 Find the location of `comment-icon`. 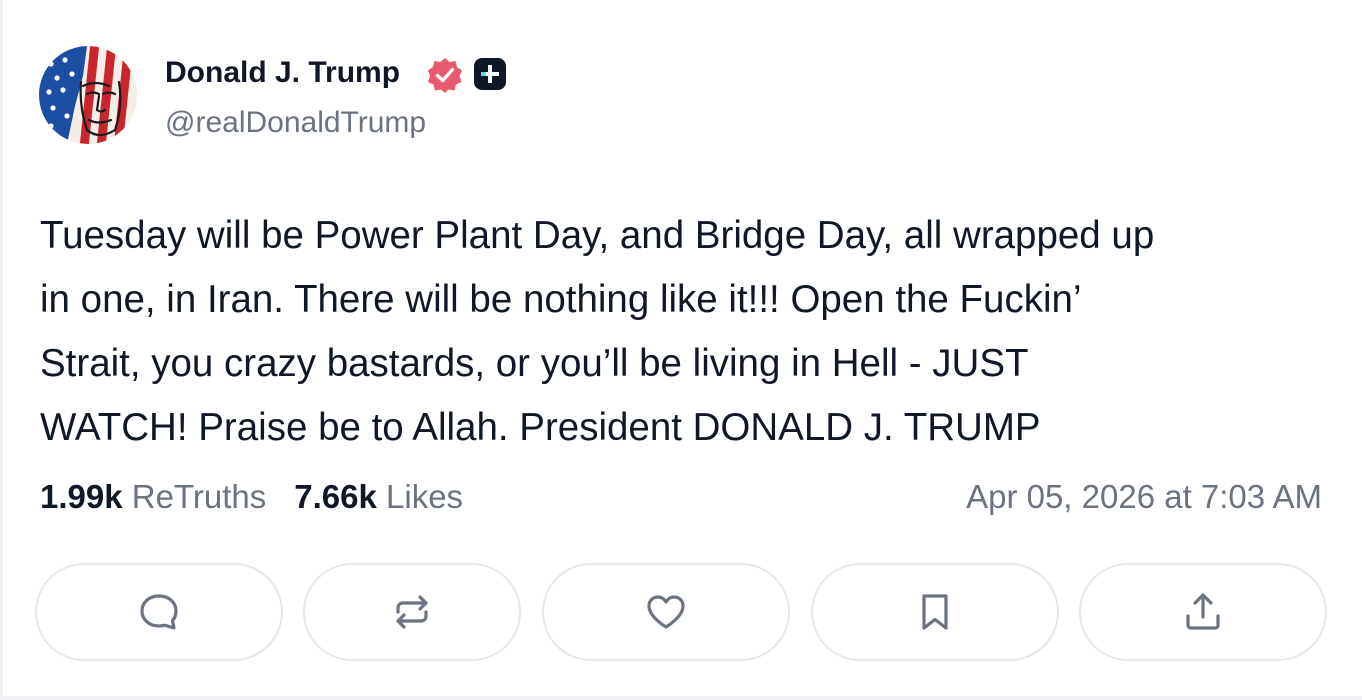

comment-icon is located at coordinates (159, 612).